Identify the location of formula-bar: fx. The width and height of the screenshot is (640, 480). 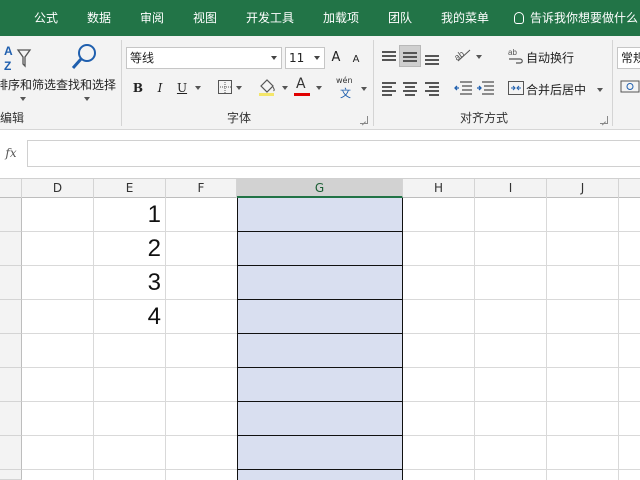
(320, 154).